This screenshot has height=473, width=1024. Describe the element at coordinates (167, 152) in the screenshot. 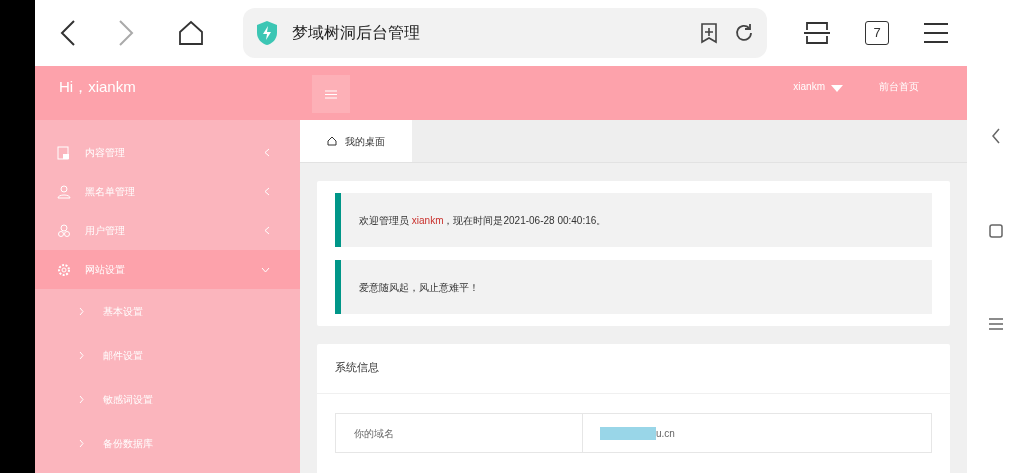

I see `sidebar-item: 内容管理` at that location.